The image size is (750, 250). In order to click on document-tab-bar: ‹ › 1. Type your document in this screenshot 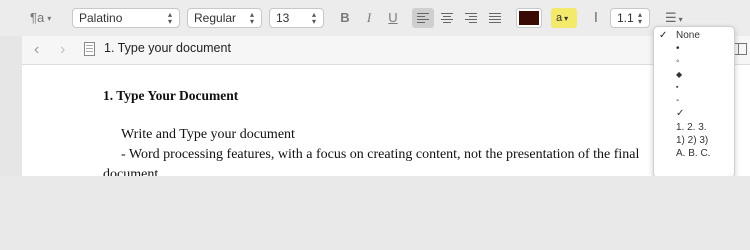, I will do `click(386, 50)`.